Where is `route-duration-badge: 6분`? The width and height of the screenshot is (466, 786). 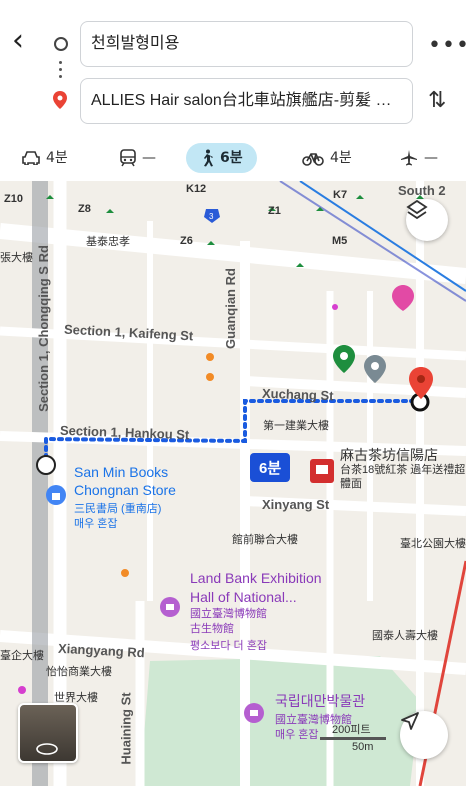 route-duration-badge: 6분 is located at coordinates (270, 467).